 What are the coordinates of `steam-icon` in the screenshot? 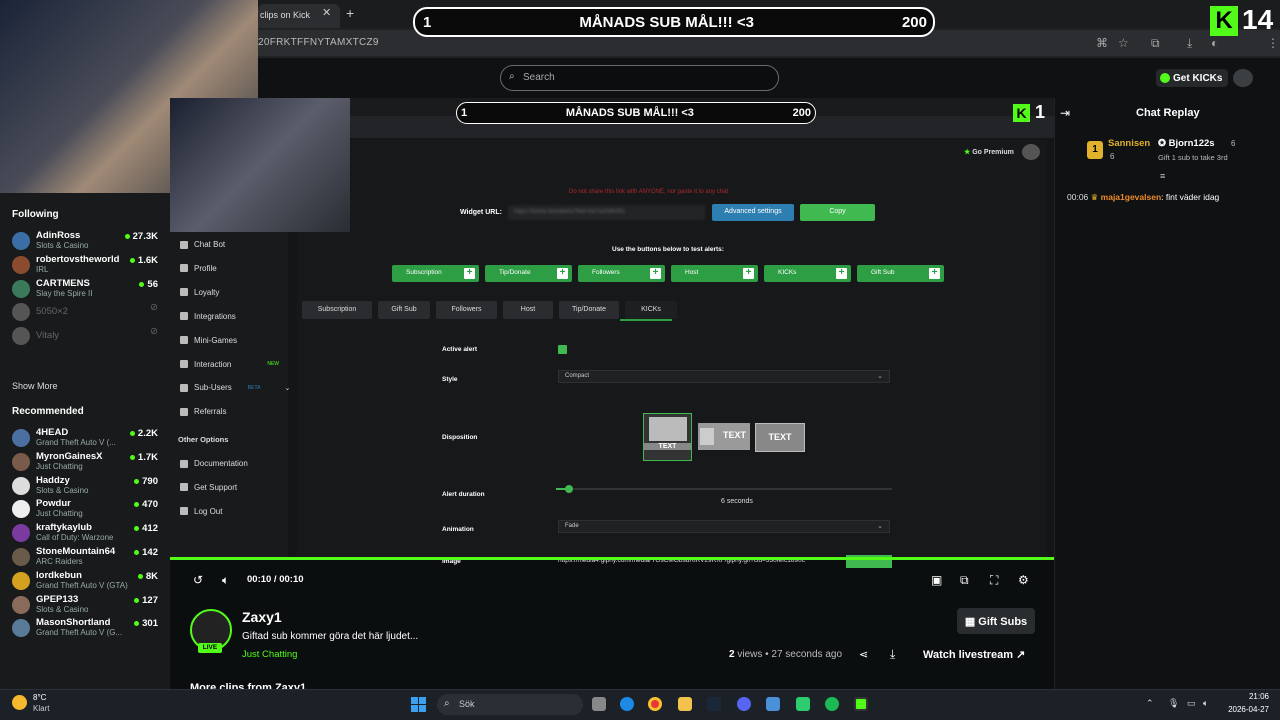 It's located at (714, 704).